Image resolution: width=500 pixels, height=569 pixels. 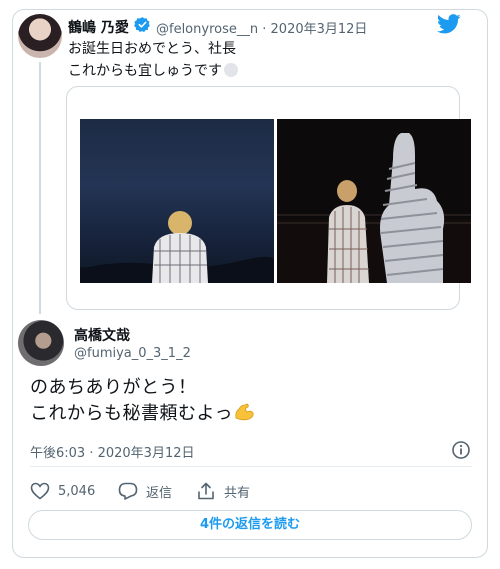 I want to click on author-name: 鶴嶋 乃愛, so click(x=98, y=27).